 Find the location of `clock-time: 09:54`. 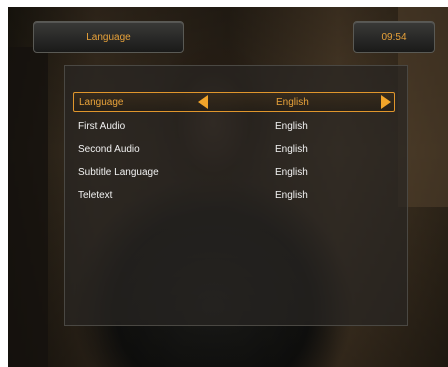

clock-time: 09:54 is located at coordinates (394, 37).